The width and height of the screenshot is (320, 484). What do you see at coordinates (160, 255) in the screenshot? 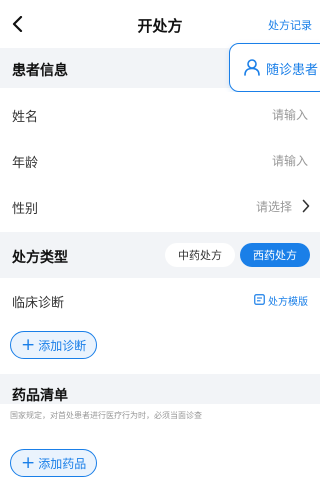
I see `prescription-type-section: 处方类型 中药处方 西药处方` at bounding box center [160, 255].